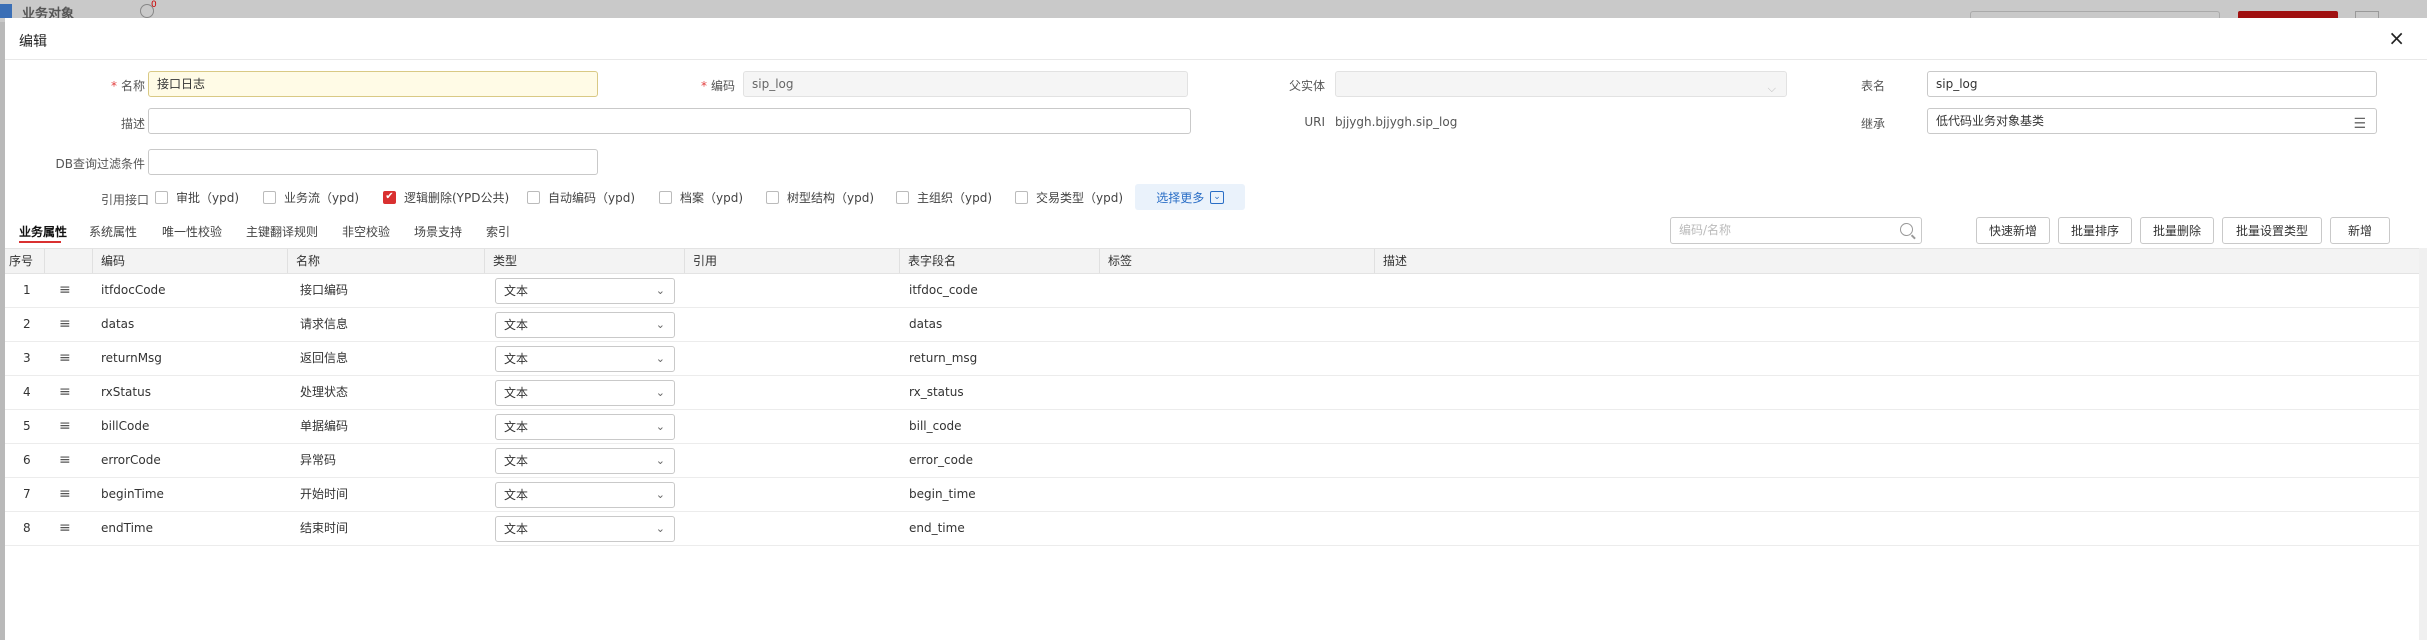  What do you see at coordinates (373, 162) in the screenshot?
I see `db-filter-input` at bounding box center [373, 162].